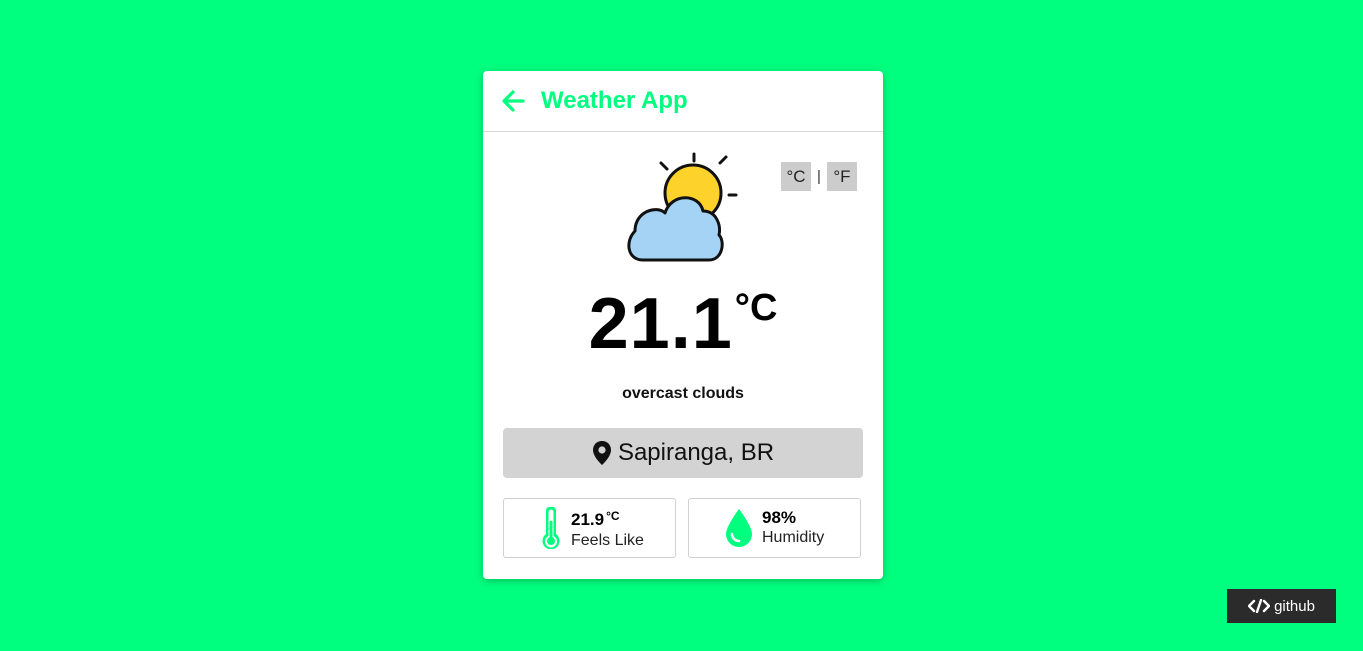 The image size is (1363, 651). What do you see at coordinates (841, 176) in the screenshot?
I see `fahrenheit-button: °F` at bounding box center [841, 176].